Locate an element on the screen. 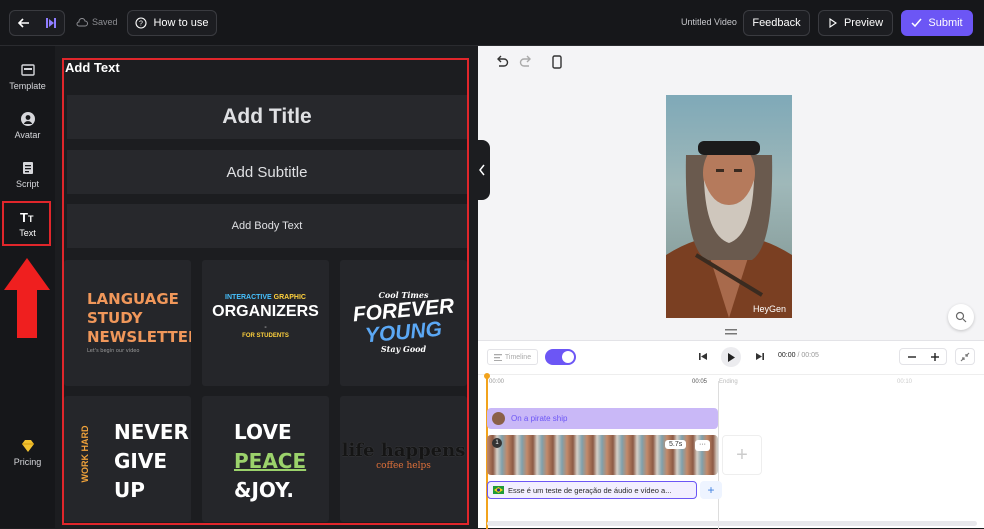 The height and width of the screenshot is (529, 984). text-template-tile: LOVE PEACE &JOY. is located at coordinates (265, 459).